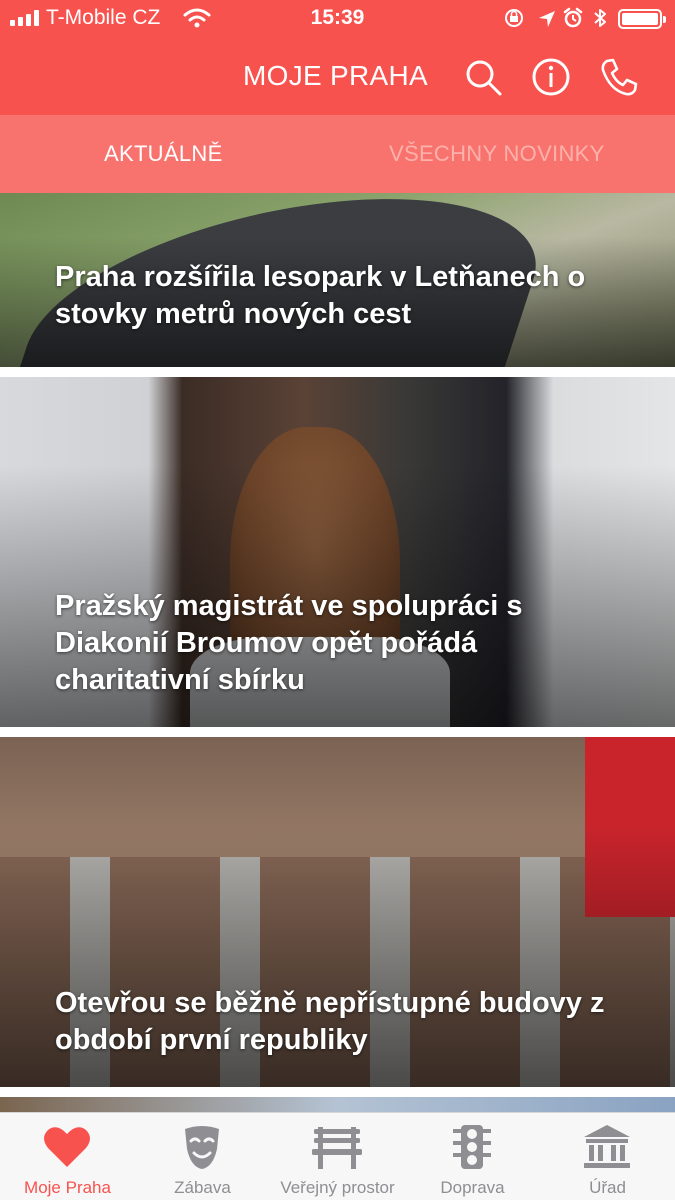  Describe the element at coordinates (573, 17) in the screenshot. I see `alarm-icon` at that location.